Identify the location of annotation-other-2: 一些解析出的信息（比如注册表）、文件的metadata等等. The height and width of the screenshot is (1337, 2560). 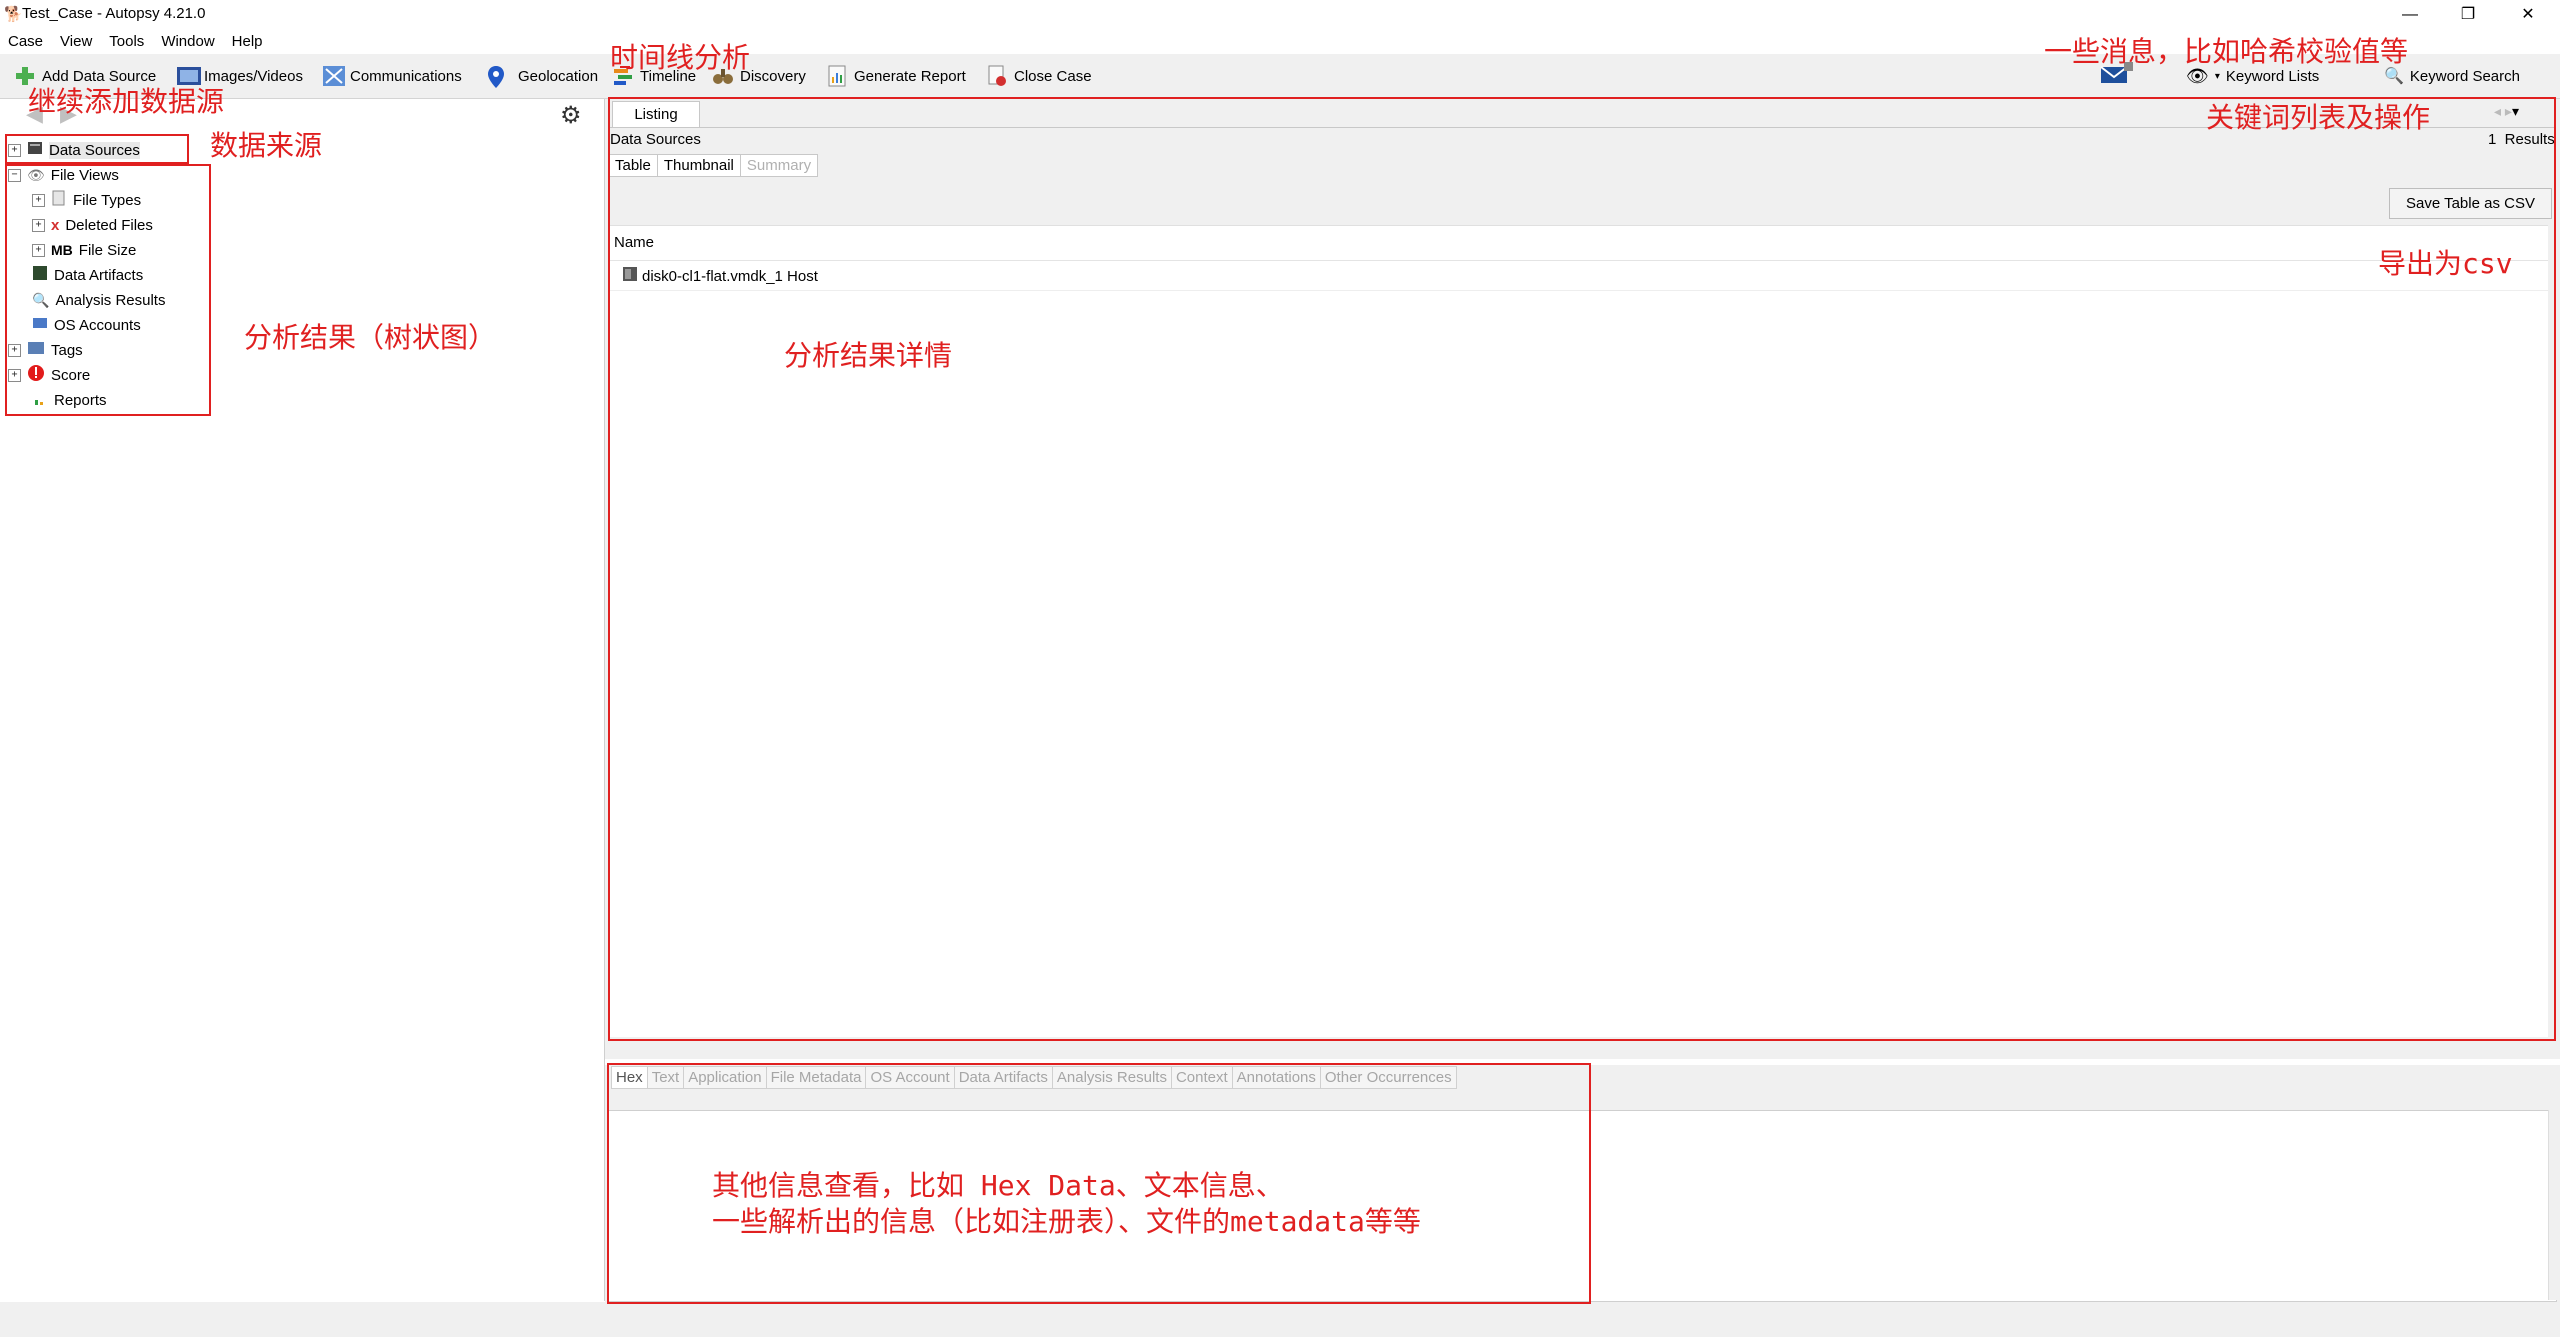
(1066, 1221).